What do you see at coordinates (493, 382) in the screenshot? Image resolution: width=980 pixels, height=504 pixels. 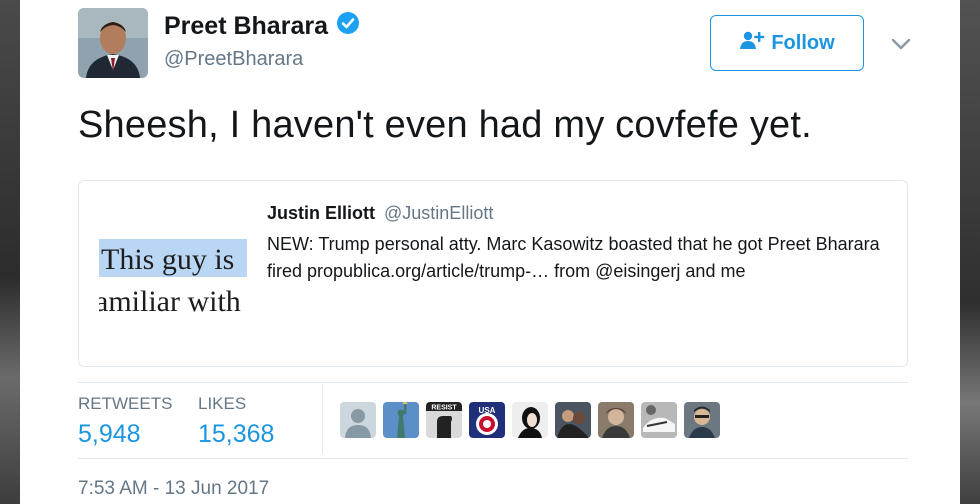 I see `divider-top` at bounding box center [493, 382].